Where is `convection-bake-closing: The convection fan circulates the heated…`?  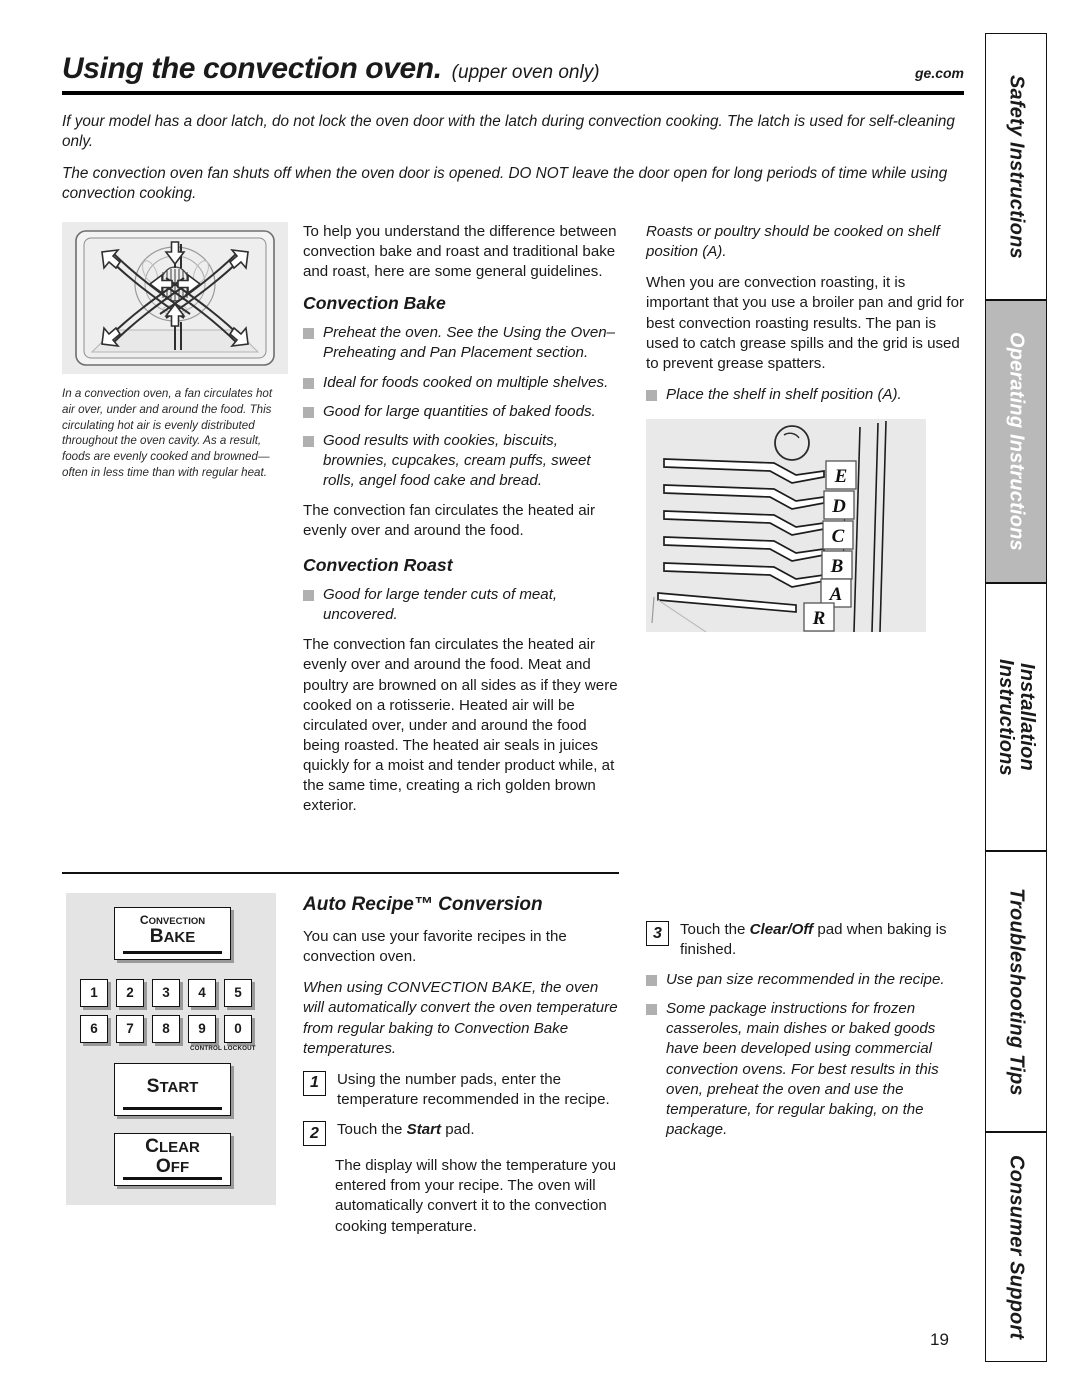
convection-bake-closing: The convection fan circulates the heated… is located at coordinates (449, 520).